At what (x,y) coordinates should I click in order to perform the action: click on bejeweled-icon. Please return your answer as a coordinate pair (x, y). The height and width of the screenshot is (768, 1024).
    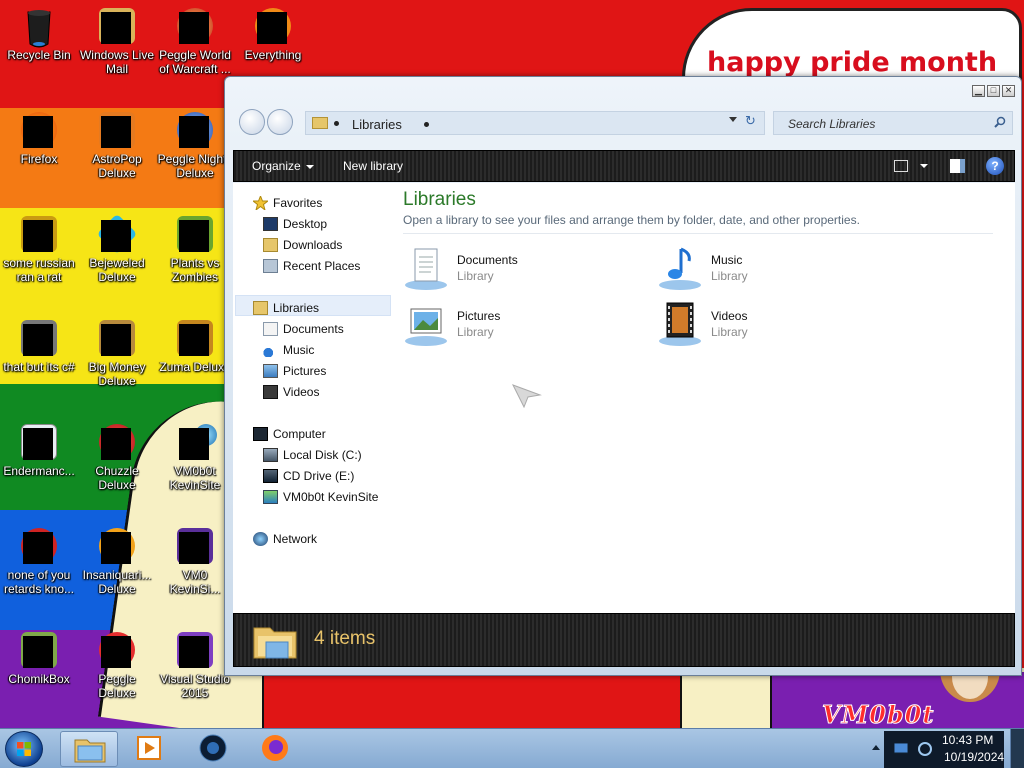
    Looking at the image, I should click on (117, 234).